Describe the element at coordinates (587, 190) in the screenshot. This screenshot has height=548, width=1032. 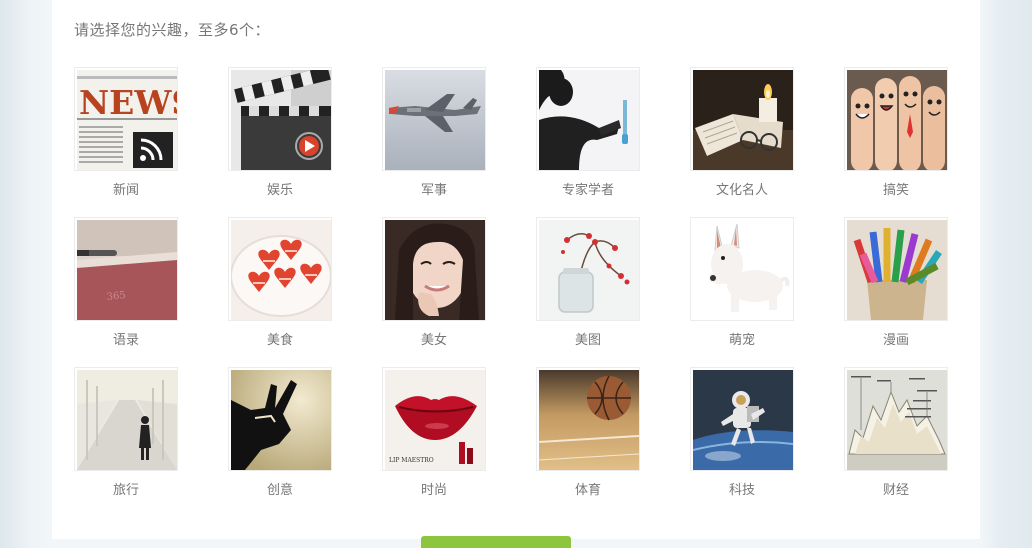
I see `interest-label: 专家学者` at that location.